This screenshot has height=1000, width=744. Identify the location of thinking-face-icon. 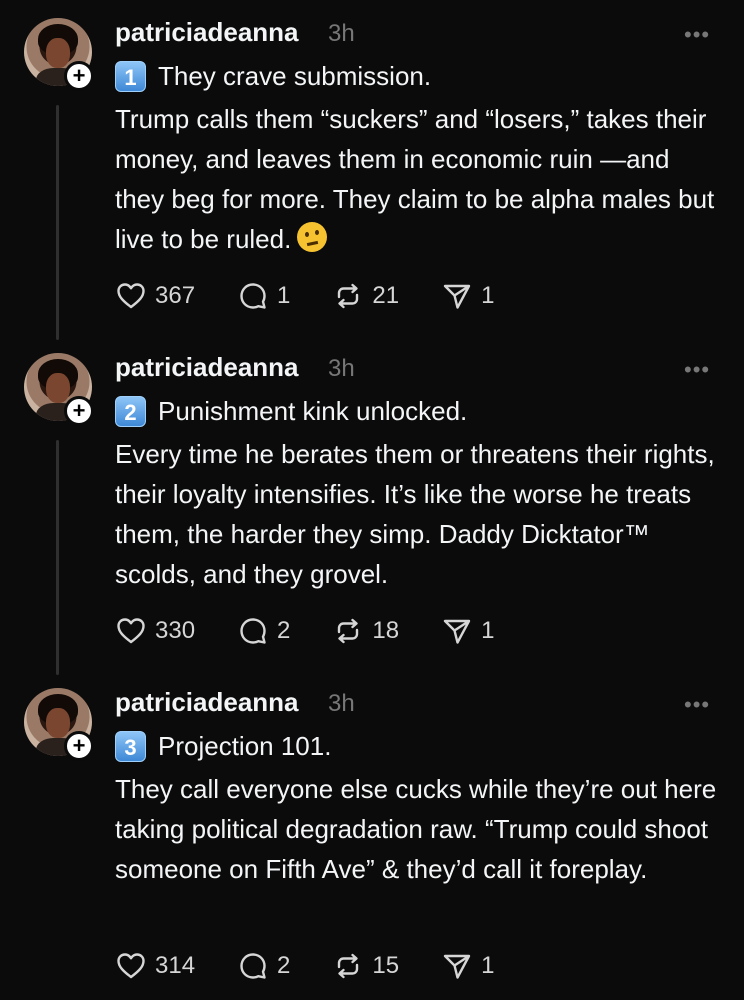
(312, 237).